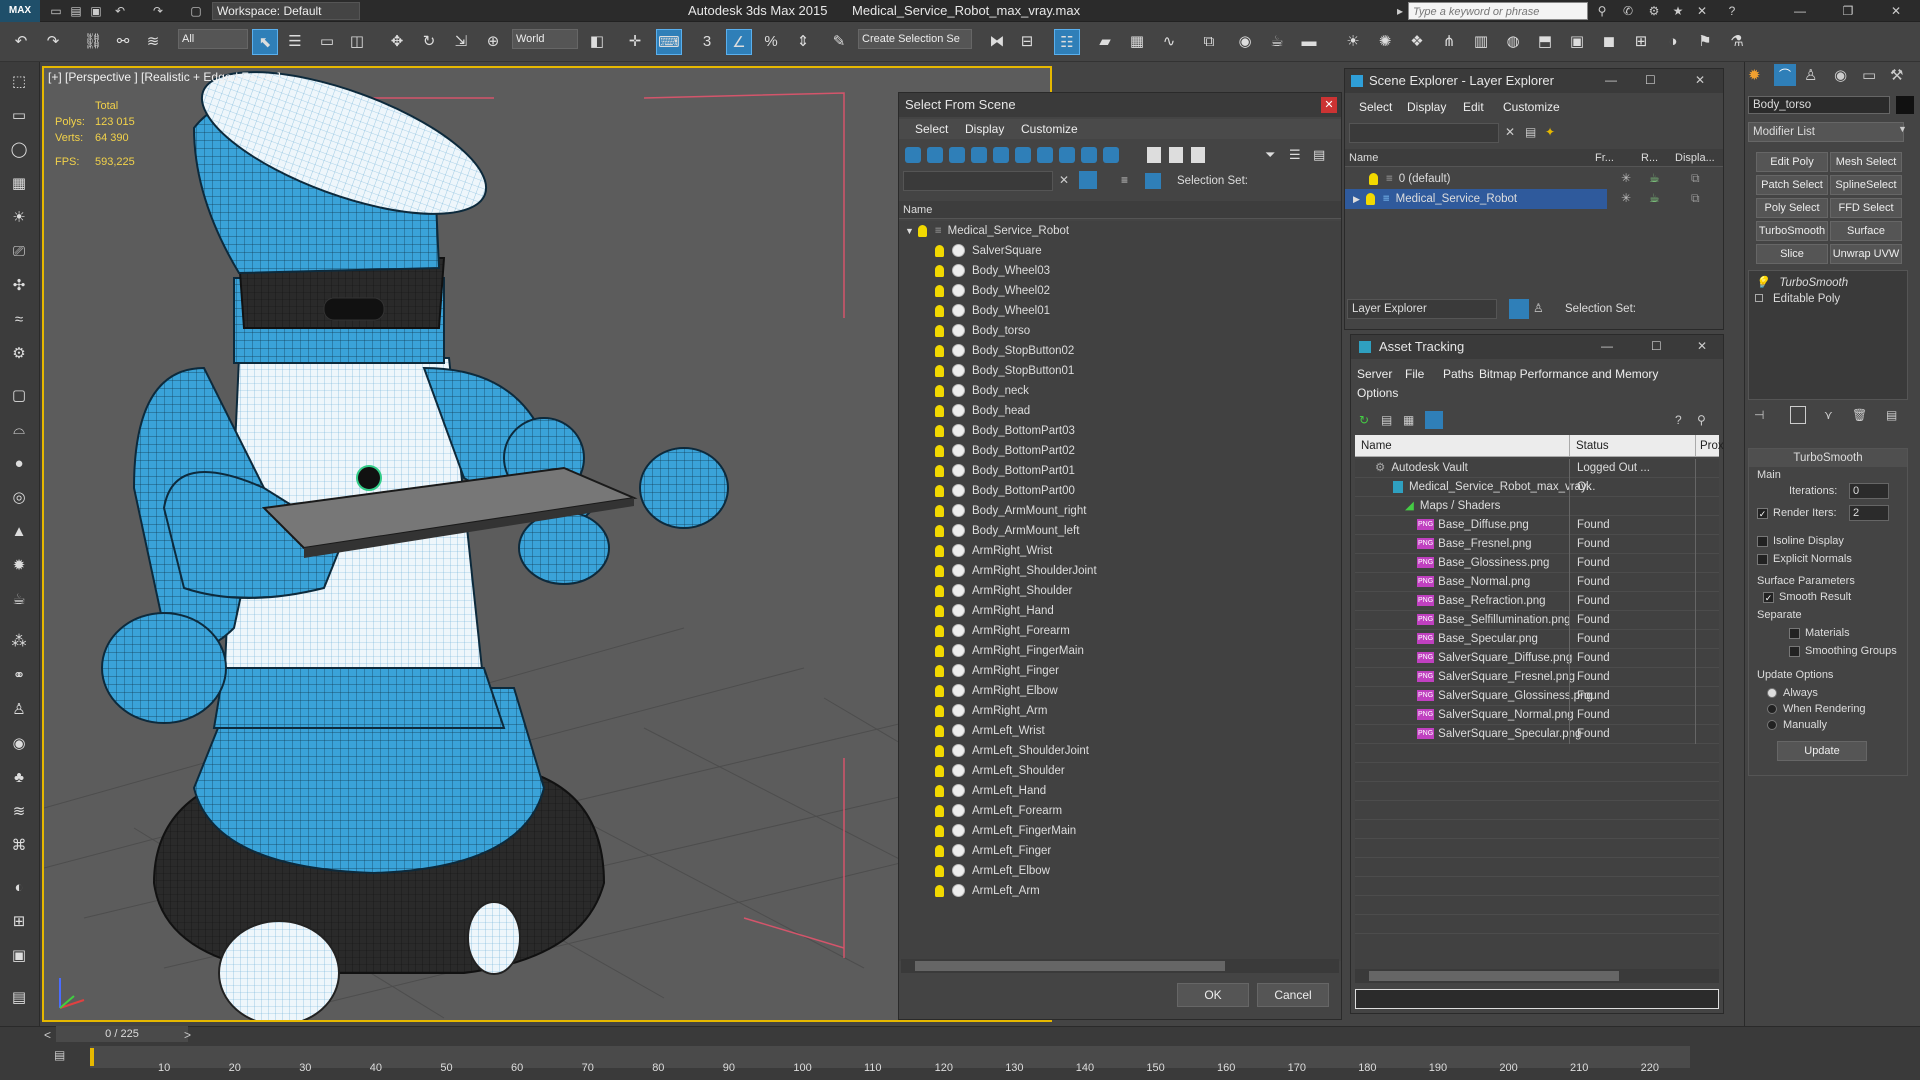 The image size is (1920, 1080). Describe the element at coordinates (1120, 331) in the screenshot. I see `list-item: Body_torso` at that location.